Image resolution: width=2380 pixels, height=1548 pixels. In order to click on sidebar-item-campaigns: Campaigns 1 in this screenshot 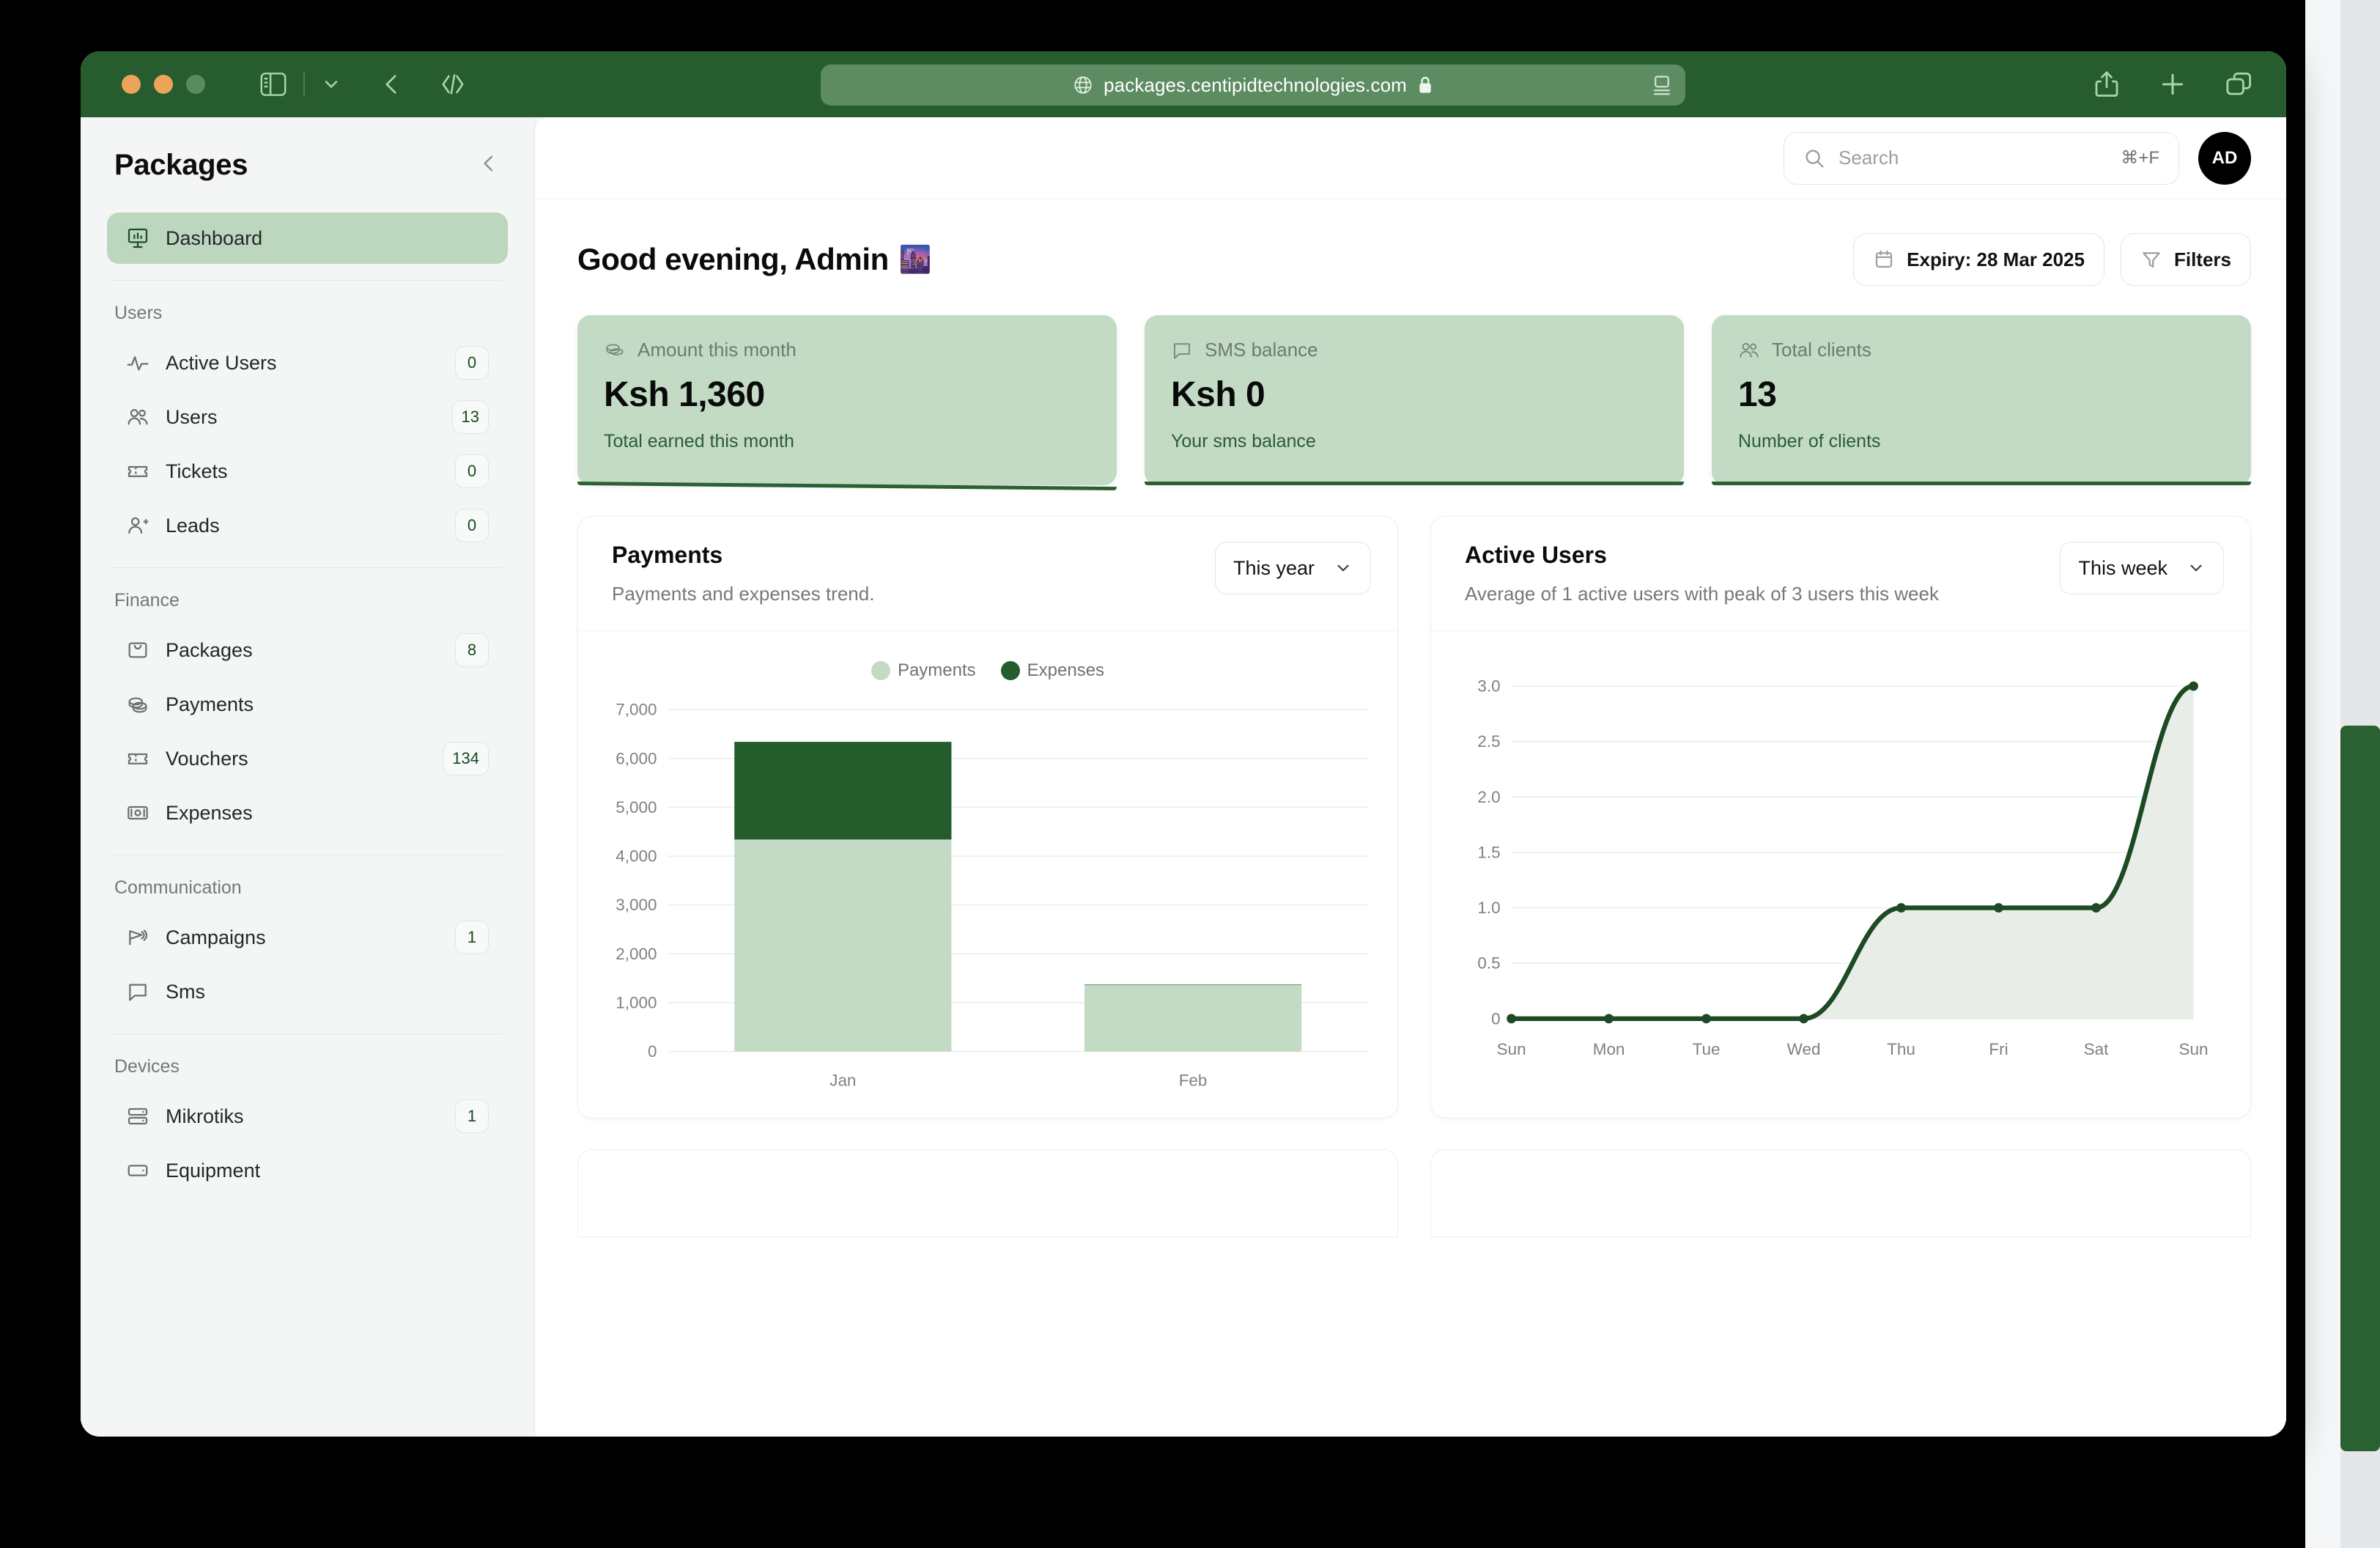, I will do `click(307, 937)`.